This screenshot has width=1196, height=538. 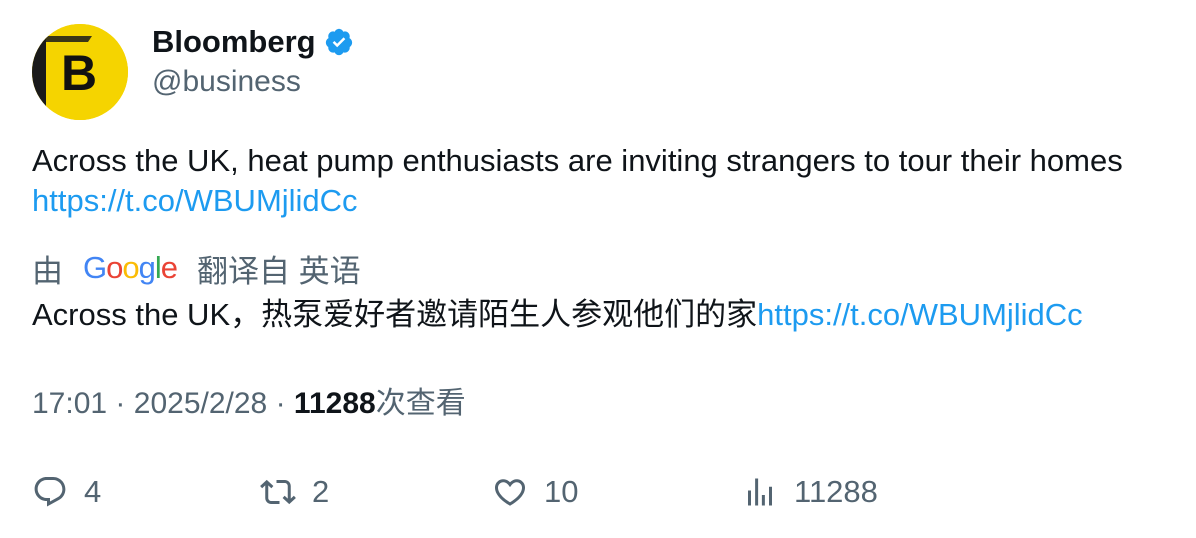 I want to click on views-label: 次查看, so click(x=420, y=403).